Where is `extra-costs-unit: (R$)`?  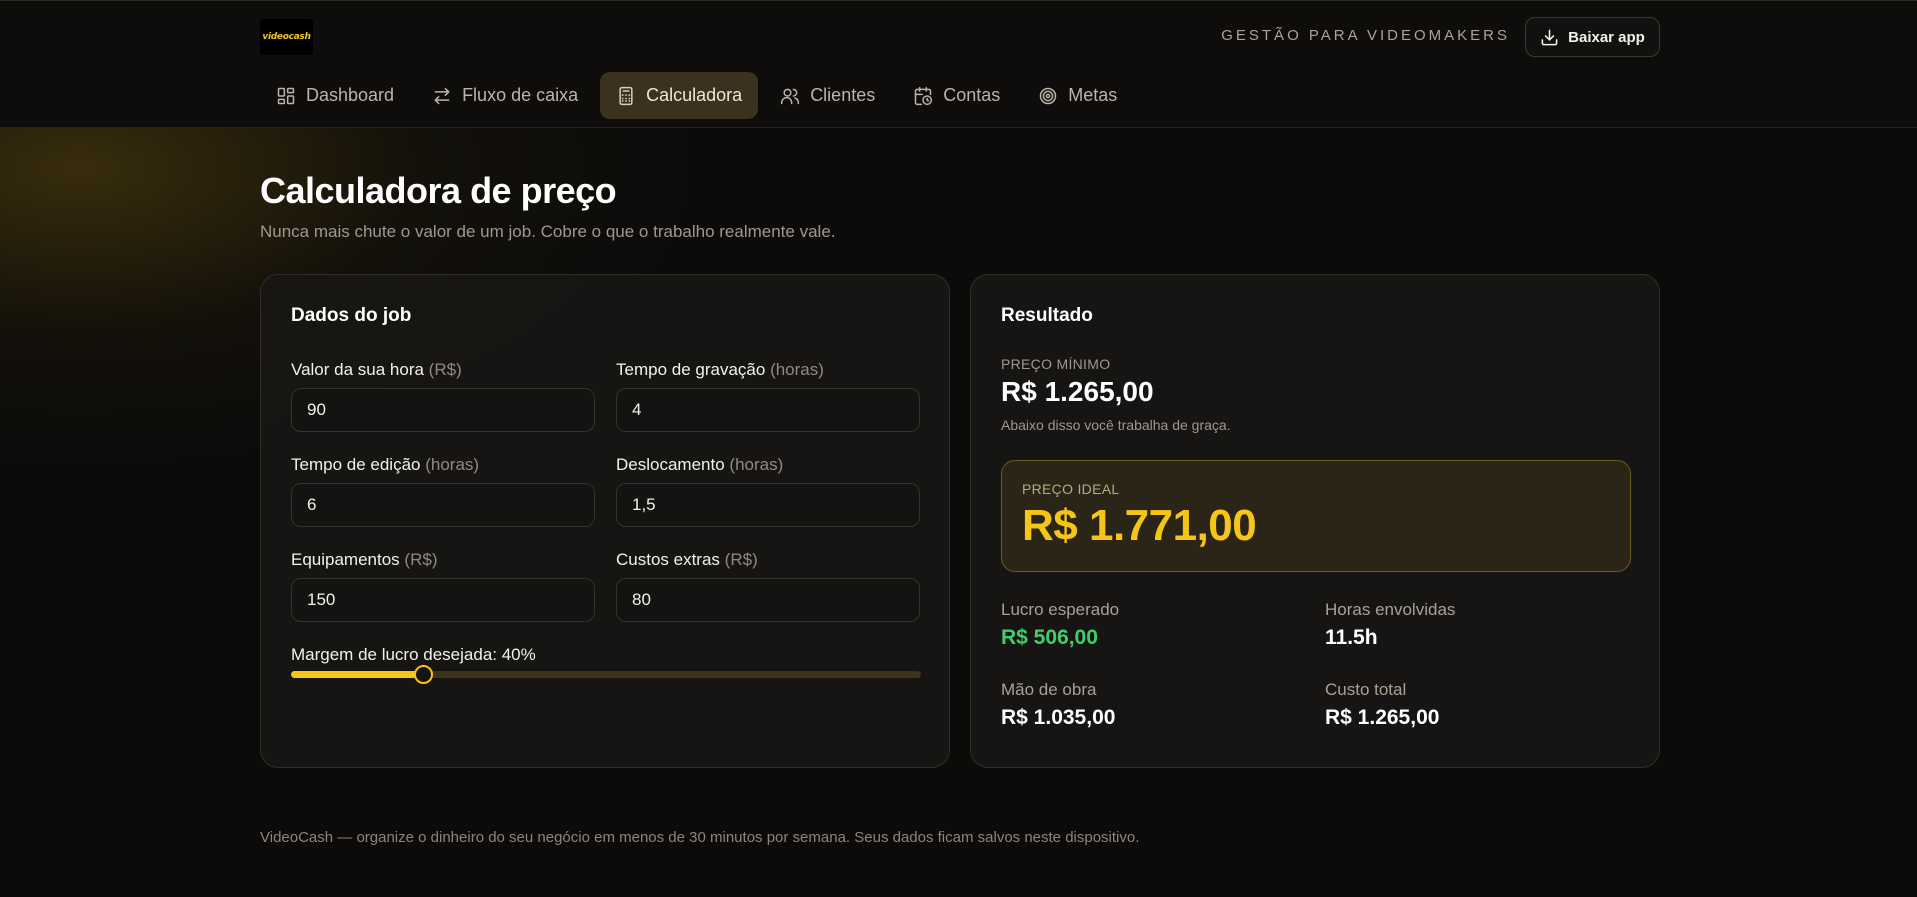
extra-costs-unit: (R$) is located at coordinates (741, 559).